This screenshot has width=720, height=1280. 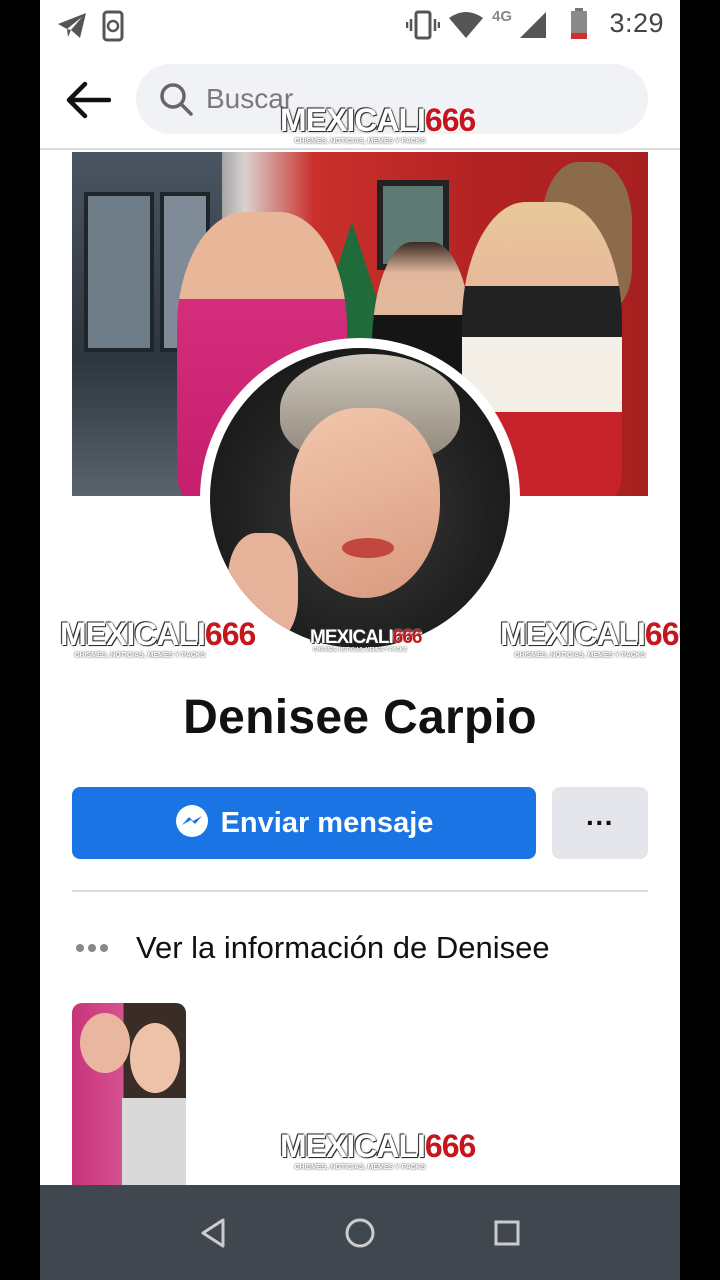 I want to click on back-button, so click(x=88, y=100).